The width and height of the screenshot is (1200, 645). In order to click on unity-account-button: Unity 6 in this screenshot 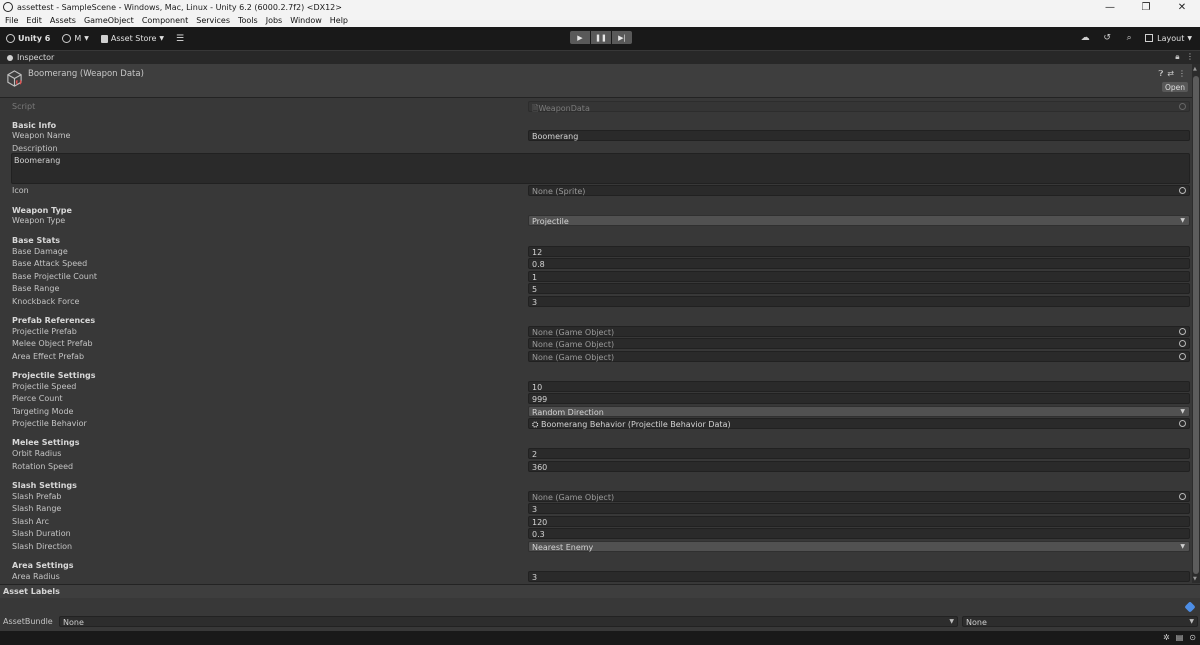, I will do `click(28, 38)`.